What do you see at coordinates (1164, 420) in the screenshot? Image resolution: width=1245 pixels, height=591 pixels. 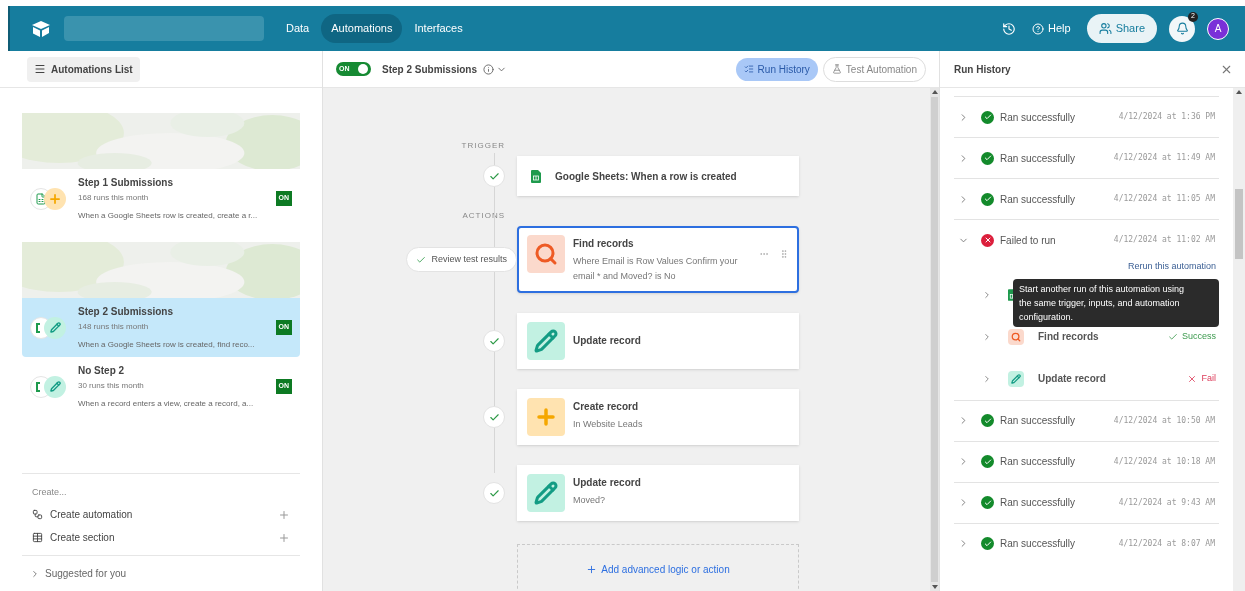 I see `run-time: 4/12/2024 at 10:50 AM` at bounding box center [1164, 420].